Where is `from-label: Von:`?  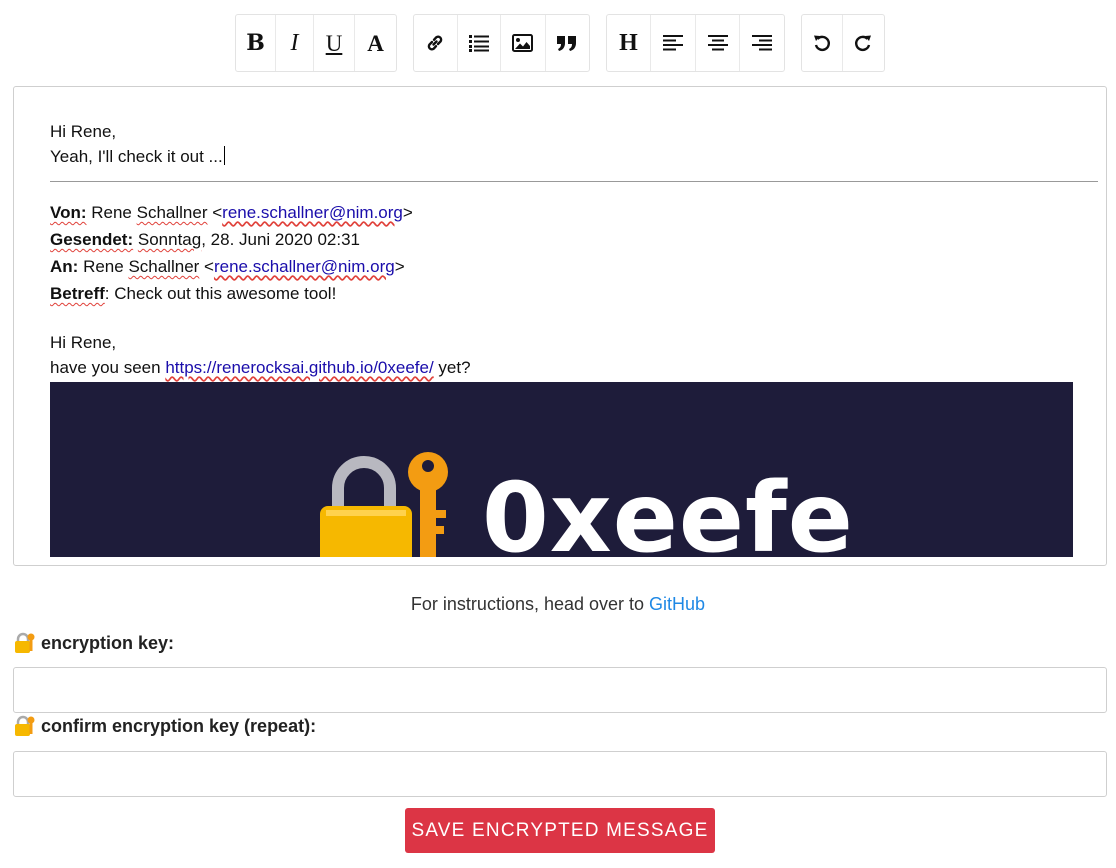 from-label: Von: is located at coordinates (68, 212).